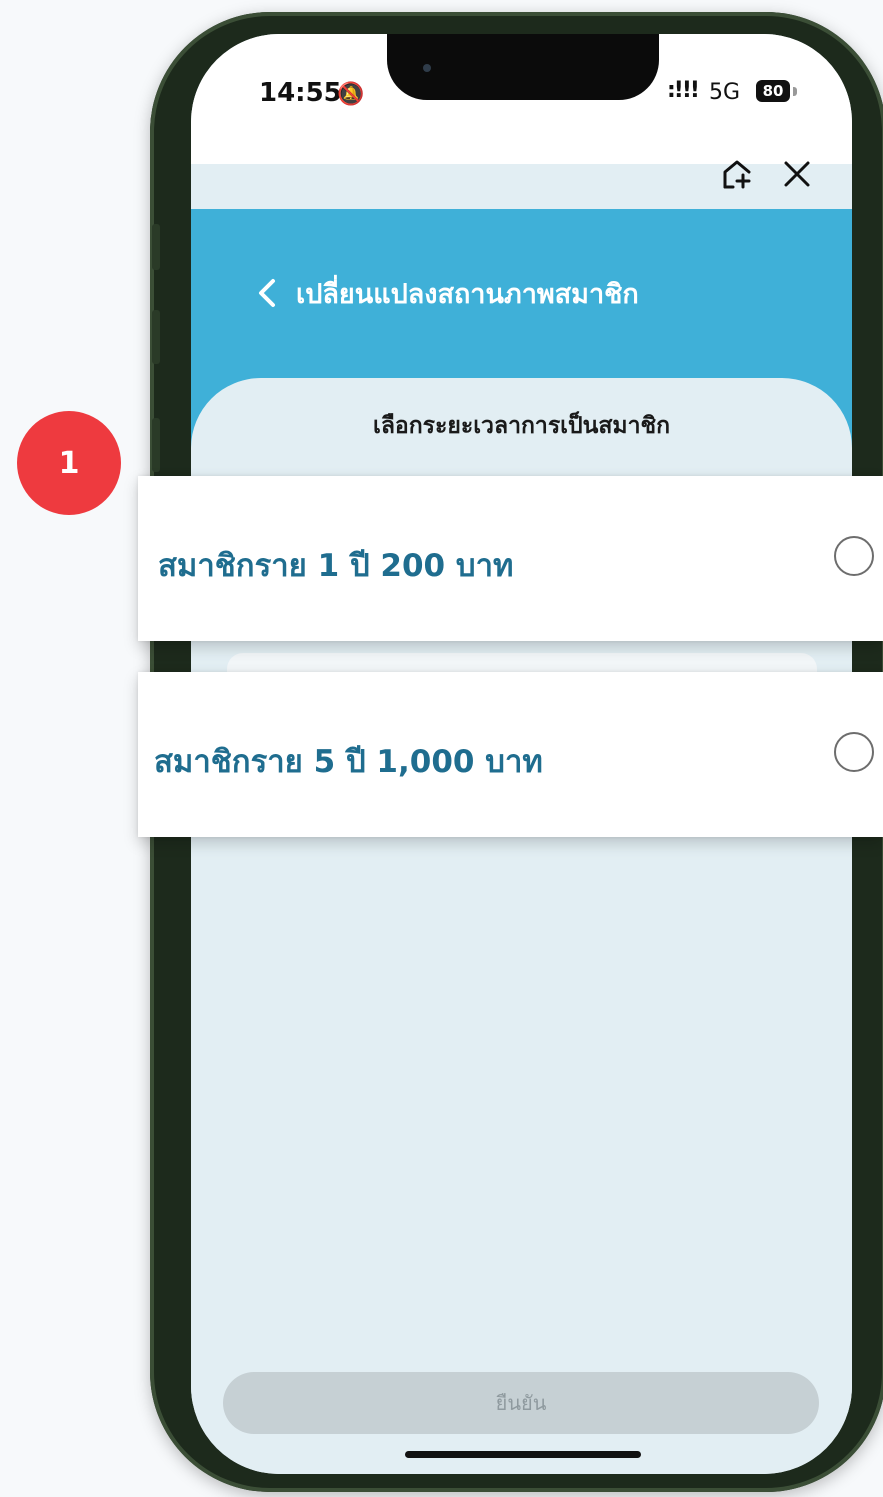 The width and height of the screenshot is (883, 1497). I want to click on confirm-label: ยืนยัน, so click(521, 1403).